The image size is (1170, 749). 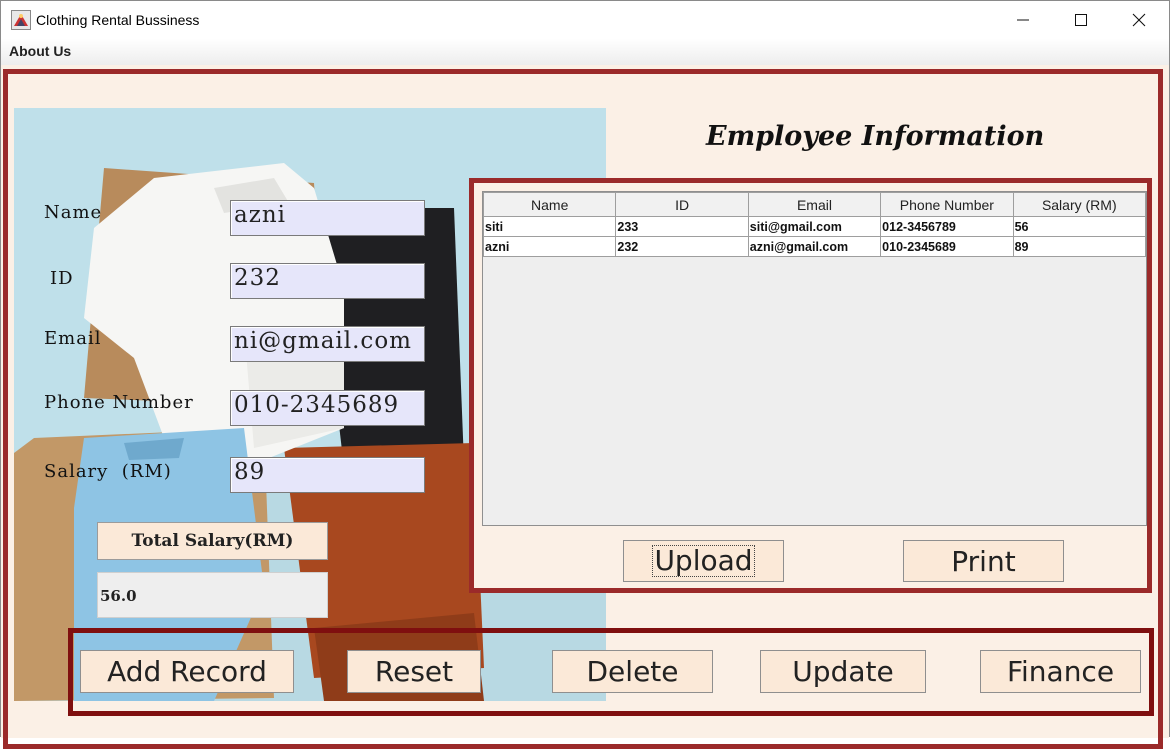 I want to click on actions-frame: Add Record Reset Delete Update Finance, so click(x=611, y=672).